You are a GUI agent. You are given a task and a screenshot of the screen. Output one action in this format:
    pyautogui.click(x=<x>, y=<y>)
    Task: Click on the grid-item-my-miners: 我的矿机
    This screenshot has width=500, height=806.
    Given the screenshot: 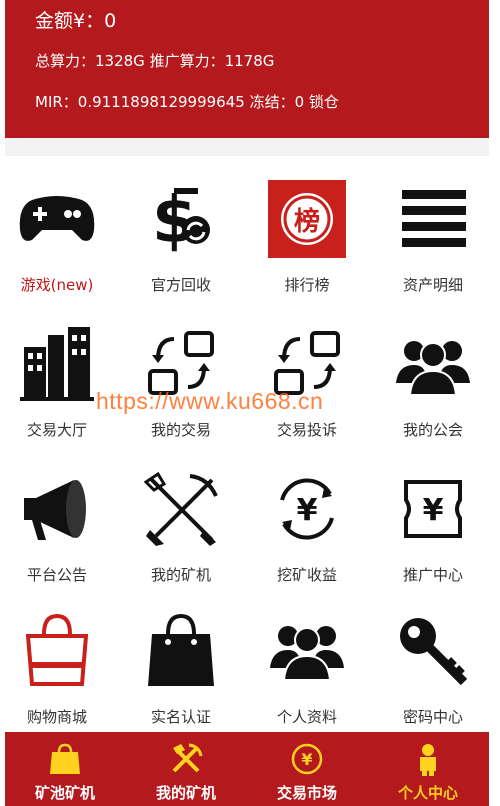 What is the action you would take?
    pyautogui.click(x=181, y=523)
    